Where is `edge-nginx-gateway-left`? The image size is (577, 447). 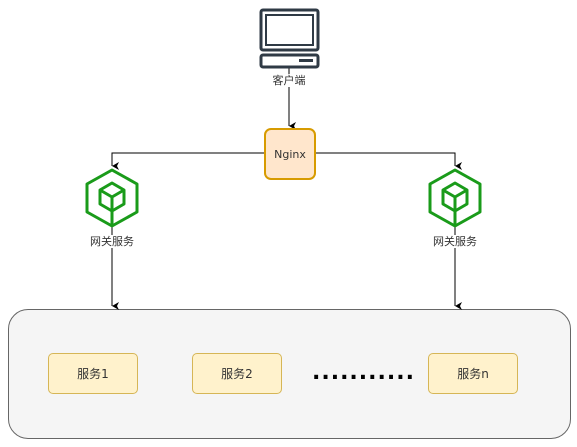
edge-nginx-gateway-left is located at coordinates (187, 161).